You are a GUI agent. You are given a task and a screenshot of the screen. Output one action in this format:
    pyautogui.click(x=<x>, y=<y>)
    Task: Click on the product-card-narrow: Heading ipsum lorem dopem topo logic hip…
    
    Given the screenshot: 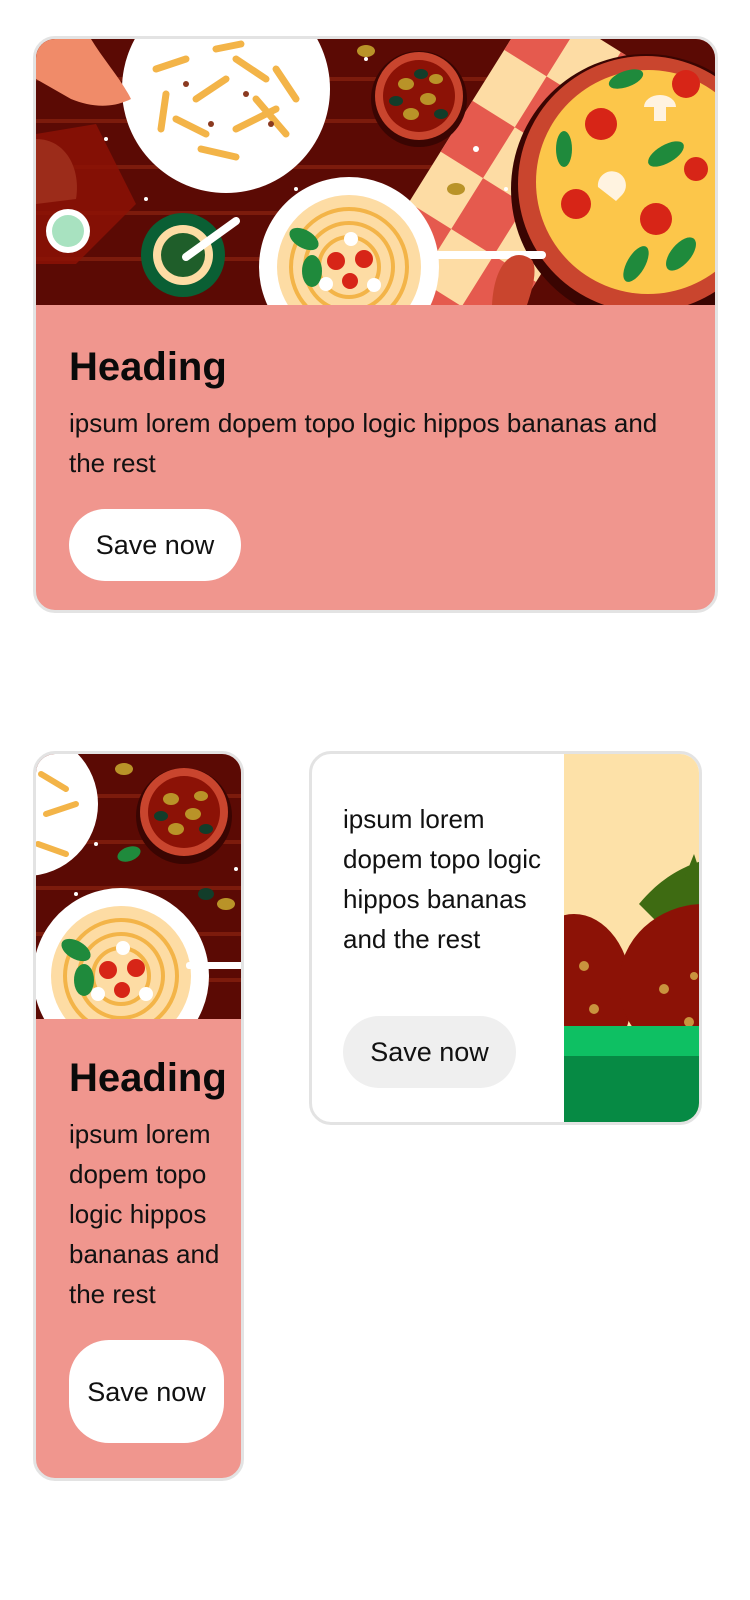 What is the action you would take?
    pyautogui.click(x=138, y=1116)
    